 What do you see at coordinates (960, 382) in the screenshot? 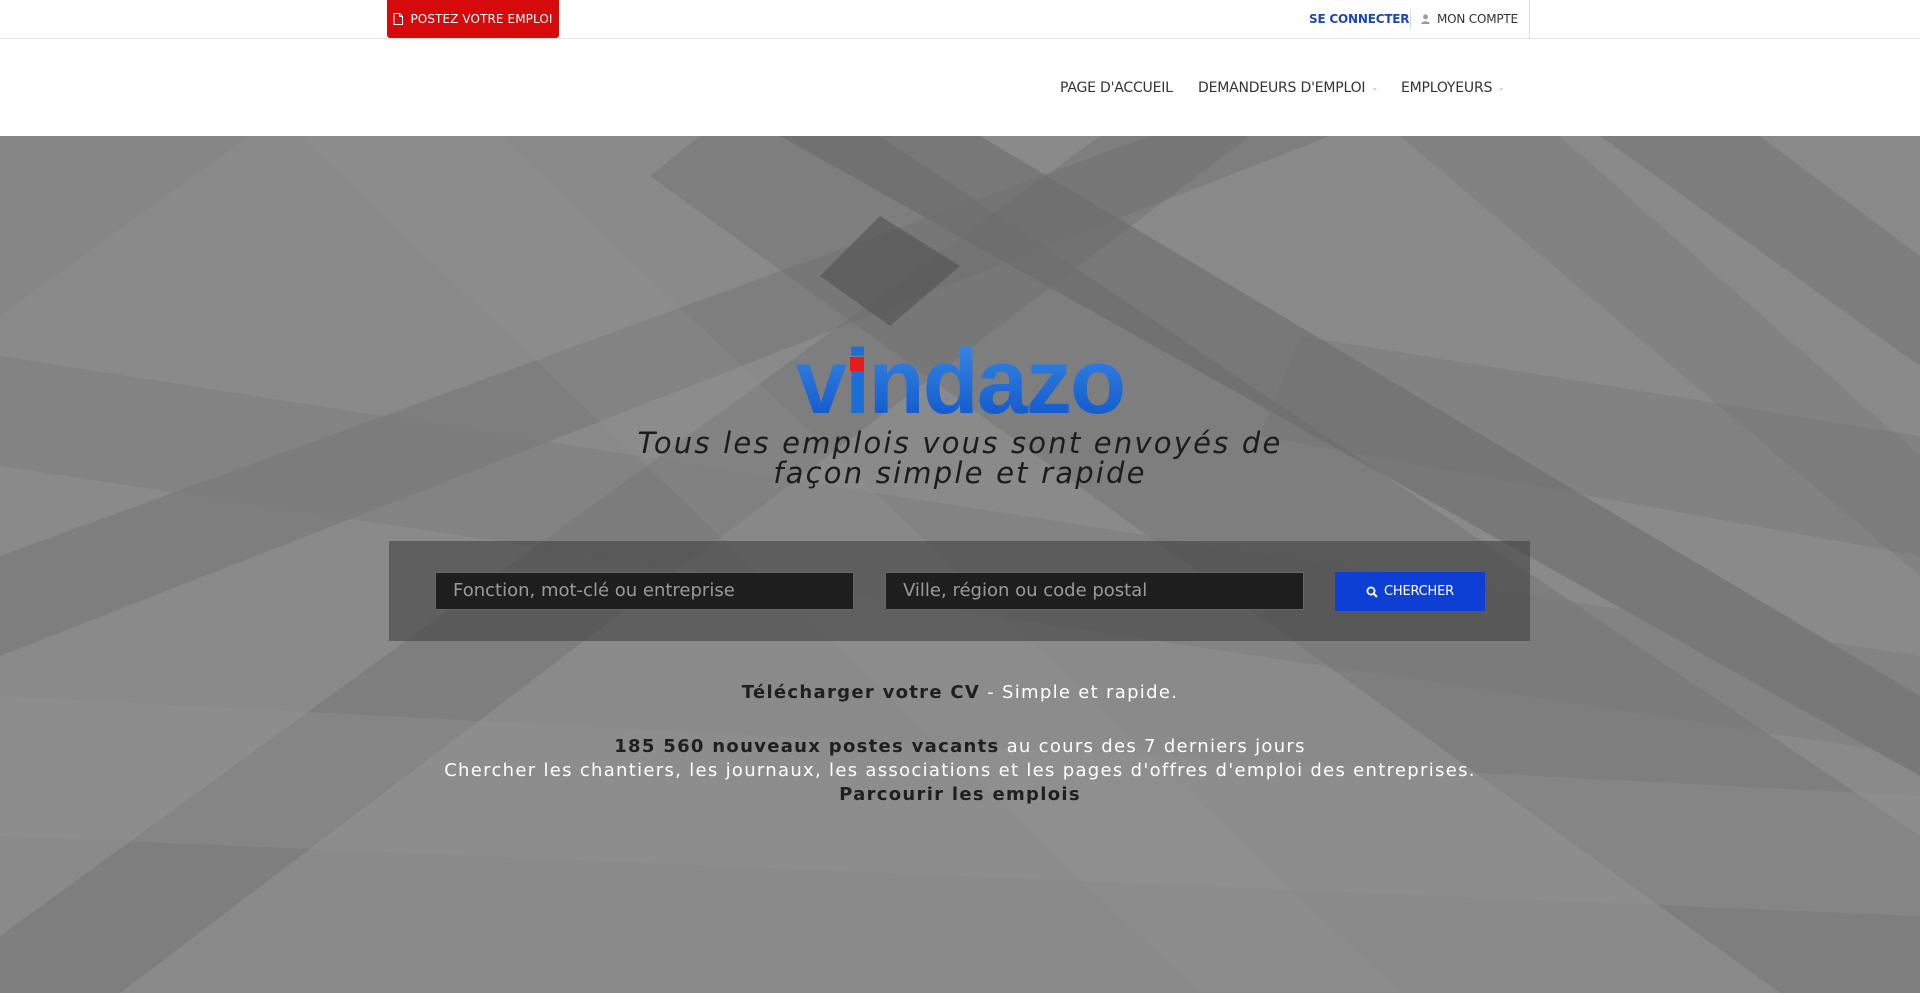
I see `vindazo-logo: vindazo` at bounding box center [960, 382].